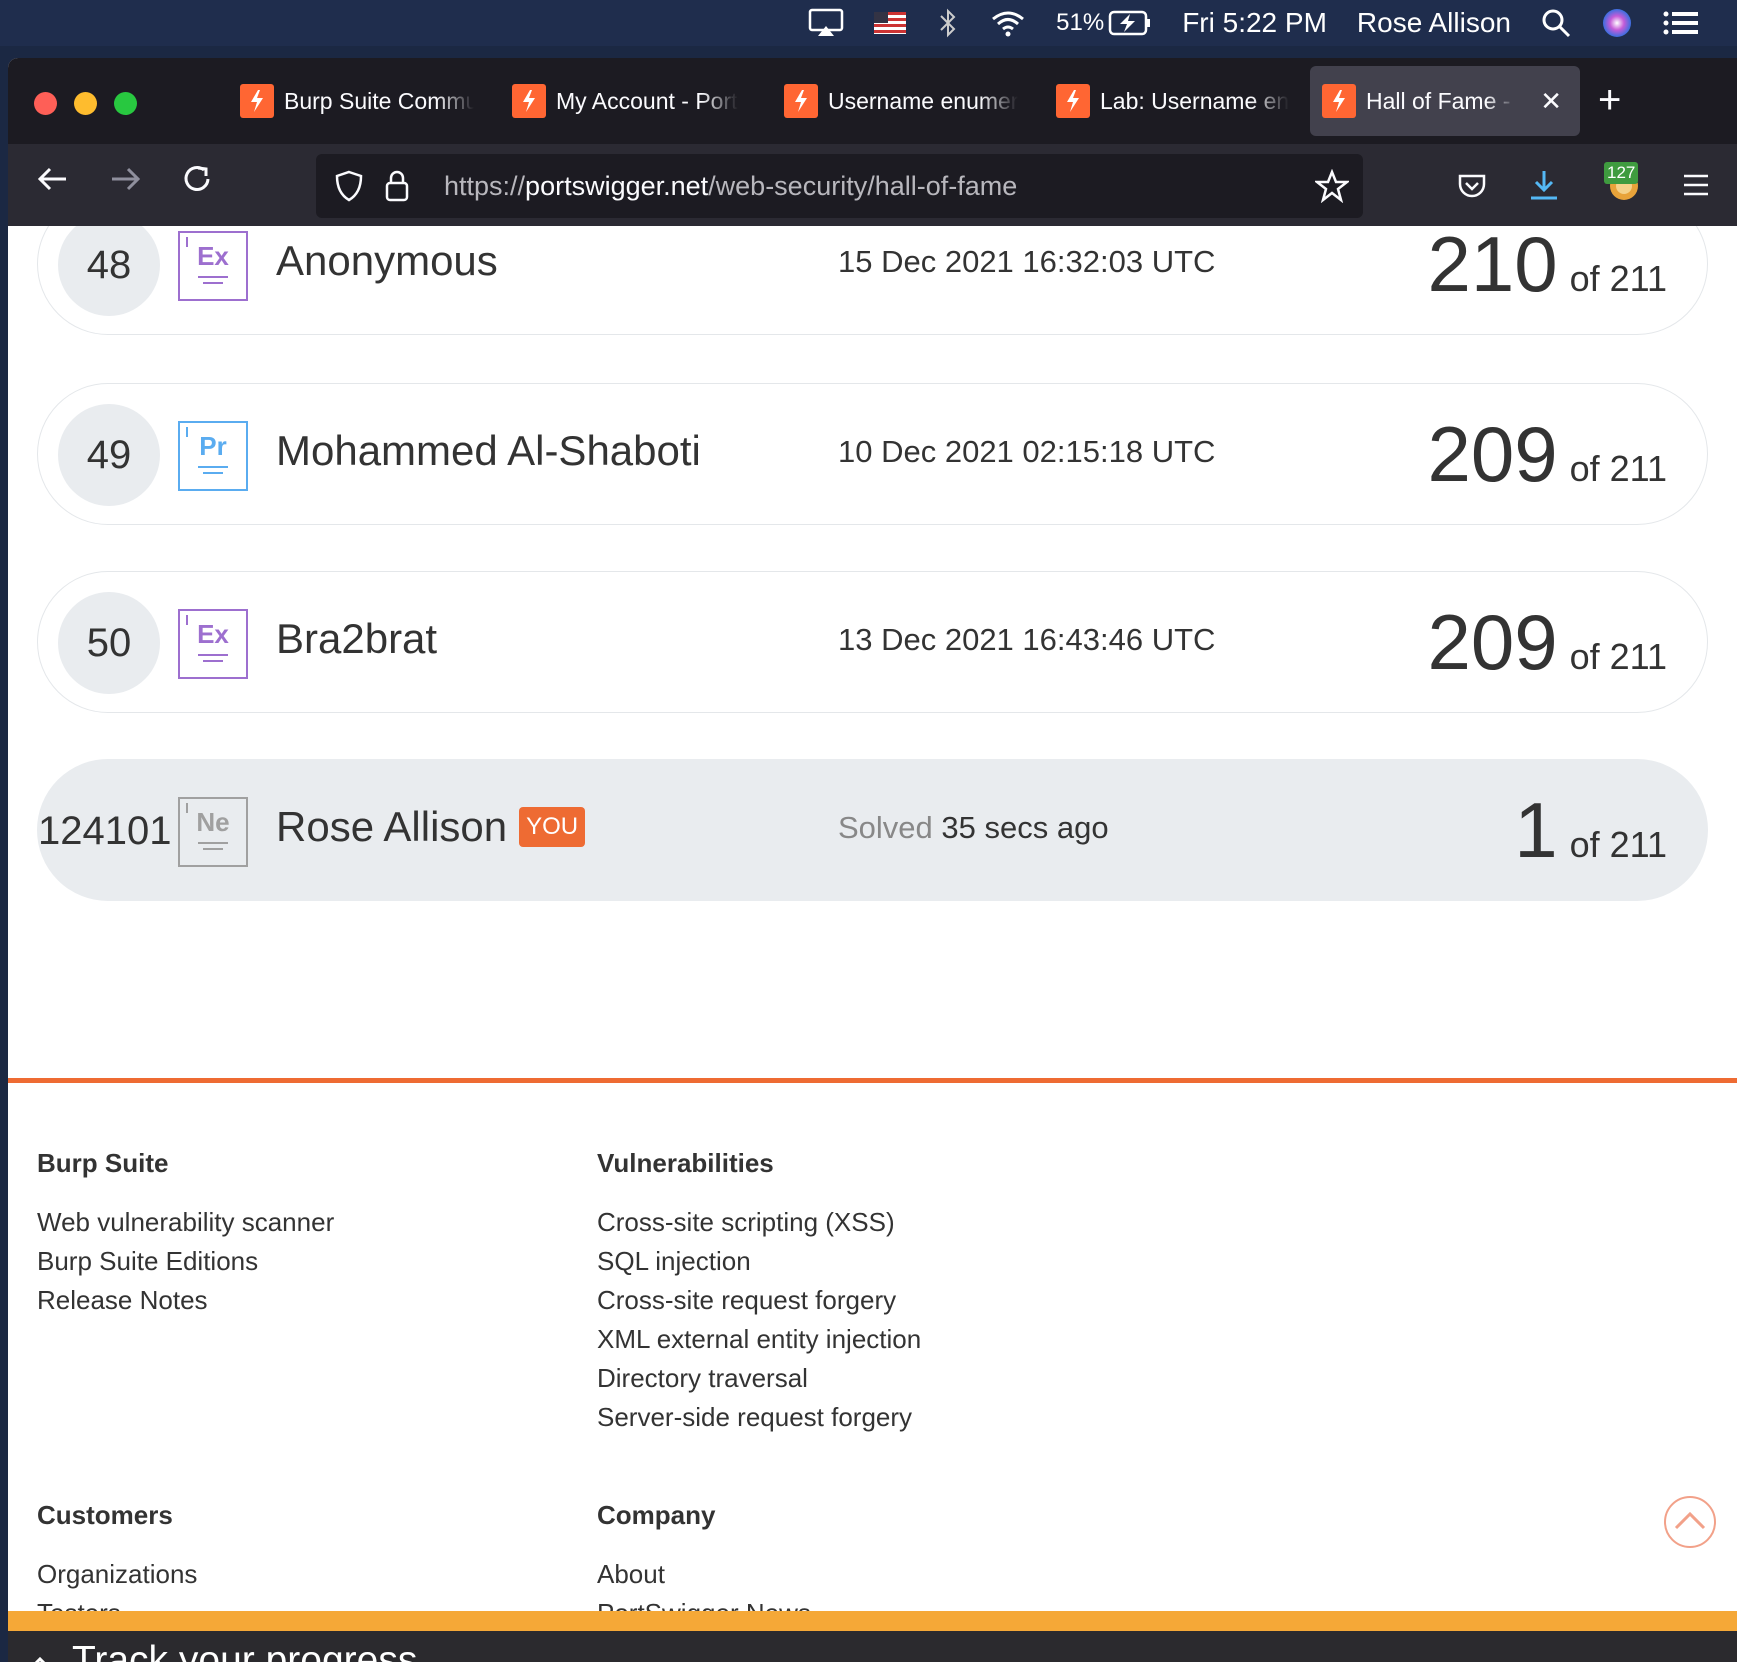  What do you see at coordinates (85, 103) in the screenshot?
I see `minimize-window-button` at bounding box center [85, 103].